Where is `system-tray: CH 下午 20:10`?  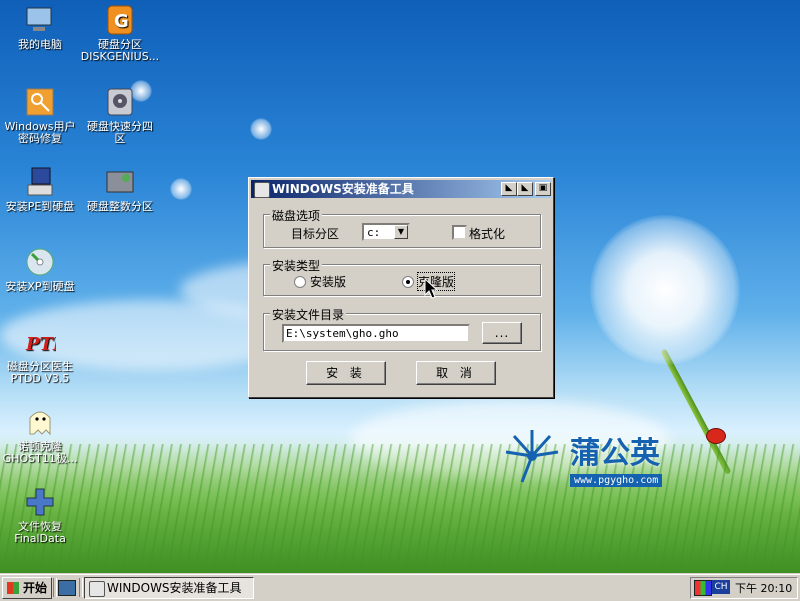 system-tray: CH 下午 20:10 is located at coordinates (744, 588).